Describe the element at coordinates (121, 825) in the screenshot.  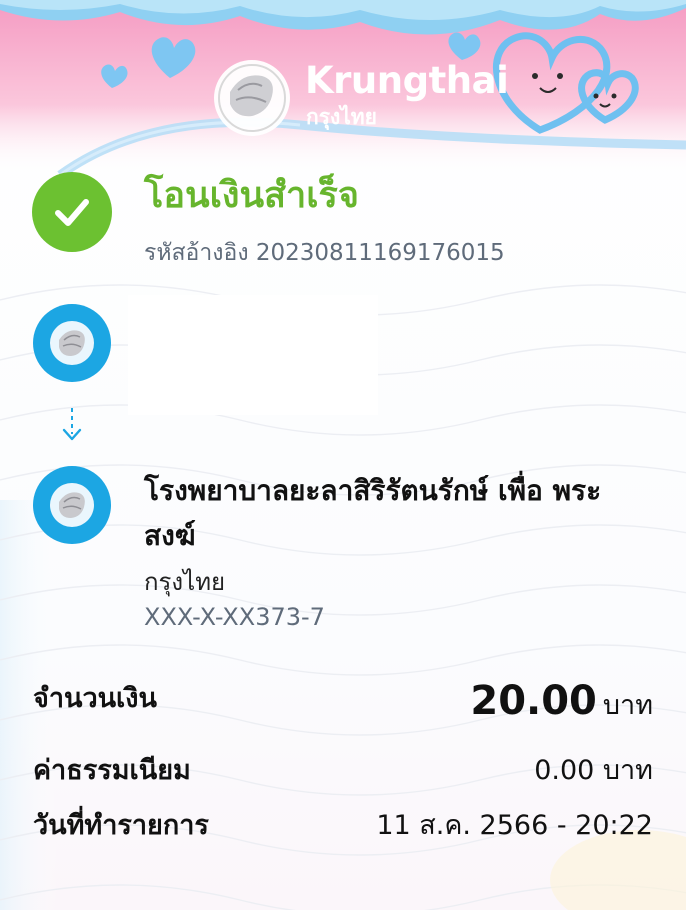
I see `date-label: วันที่ทำรายการ` at that location.